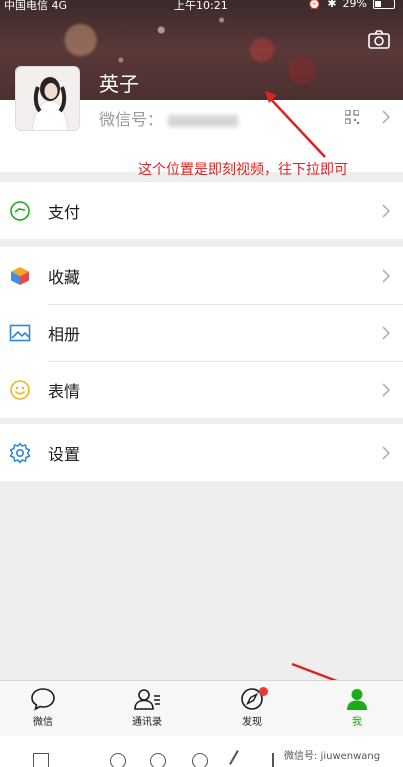 This screenshot has height=767, width=403. What do you see at coordinates (352, 117) in the screenshot?
I see `qr-code-icon` at bounding box center [352, 117].